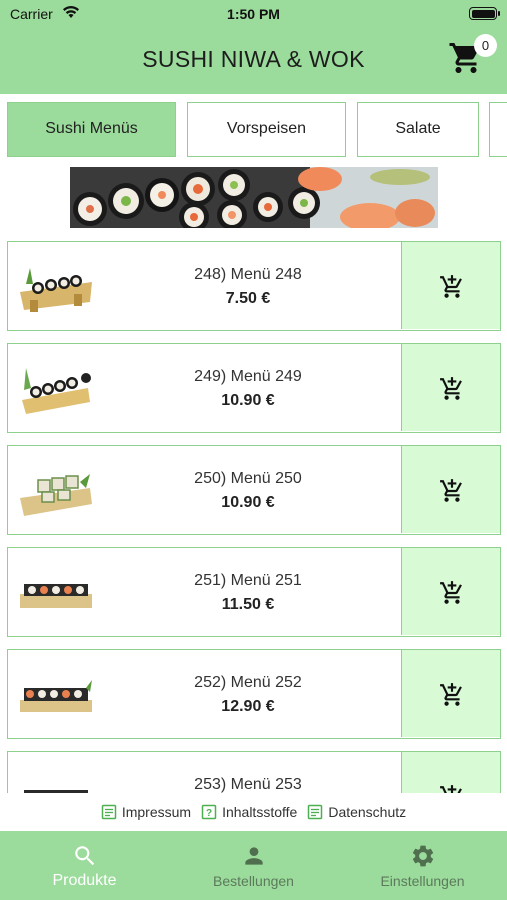 This screenshot has width=507, height=900. What do you see at coordinates (484, 13) in the screenshot?
I see `battery-icon` at bounding box center [484, 13].